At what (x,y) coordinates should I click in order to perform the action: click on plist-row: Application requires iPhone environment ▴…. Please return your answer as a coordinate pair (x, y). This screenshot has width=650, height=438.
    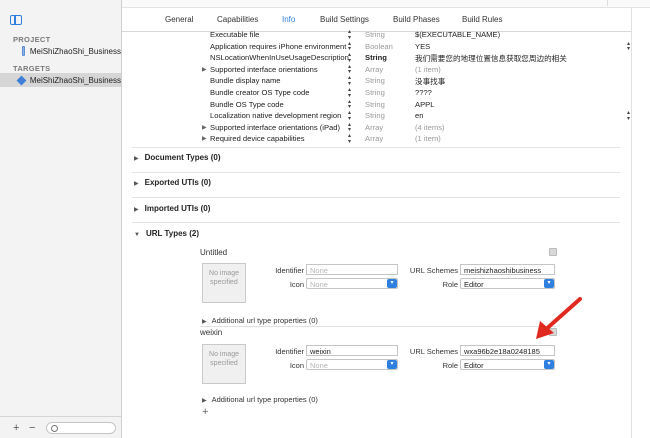
    Looking at the image, I should click on (417, 47).